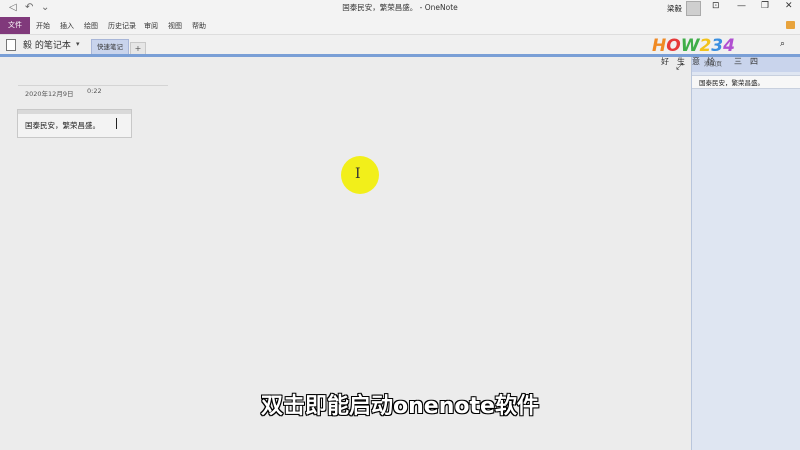  Describe the element at coordinates (400, 26) in the screenshot. I see `ribbon-tabs: 文件 开始 插入 绘图 历史记录 审阅 视图 帮助` at that location.